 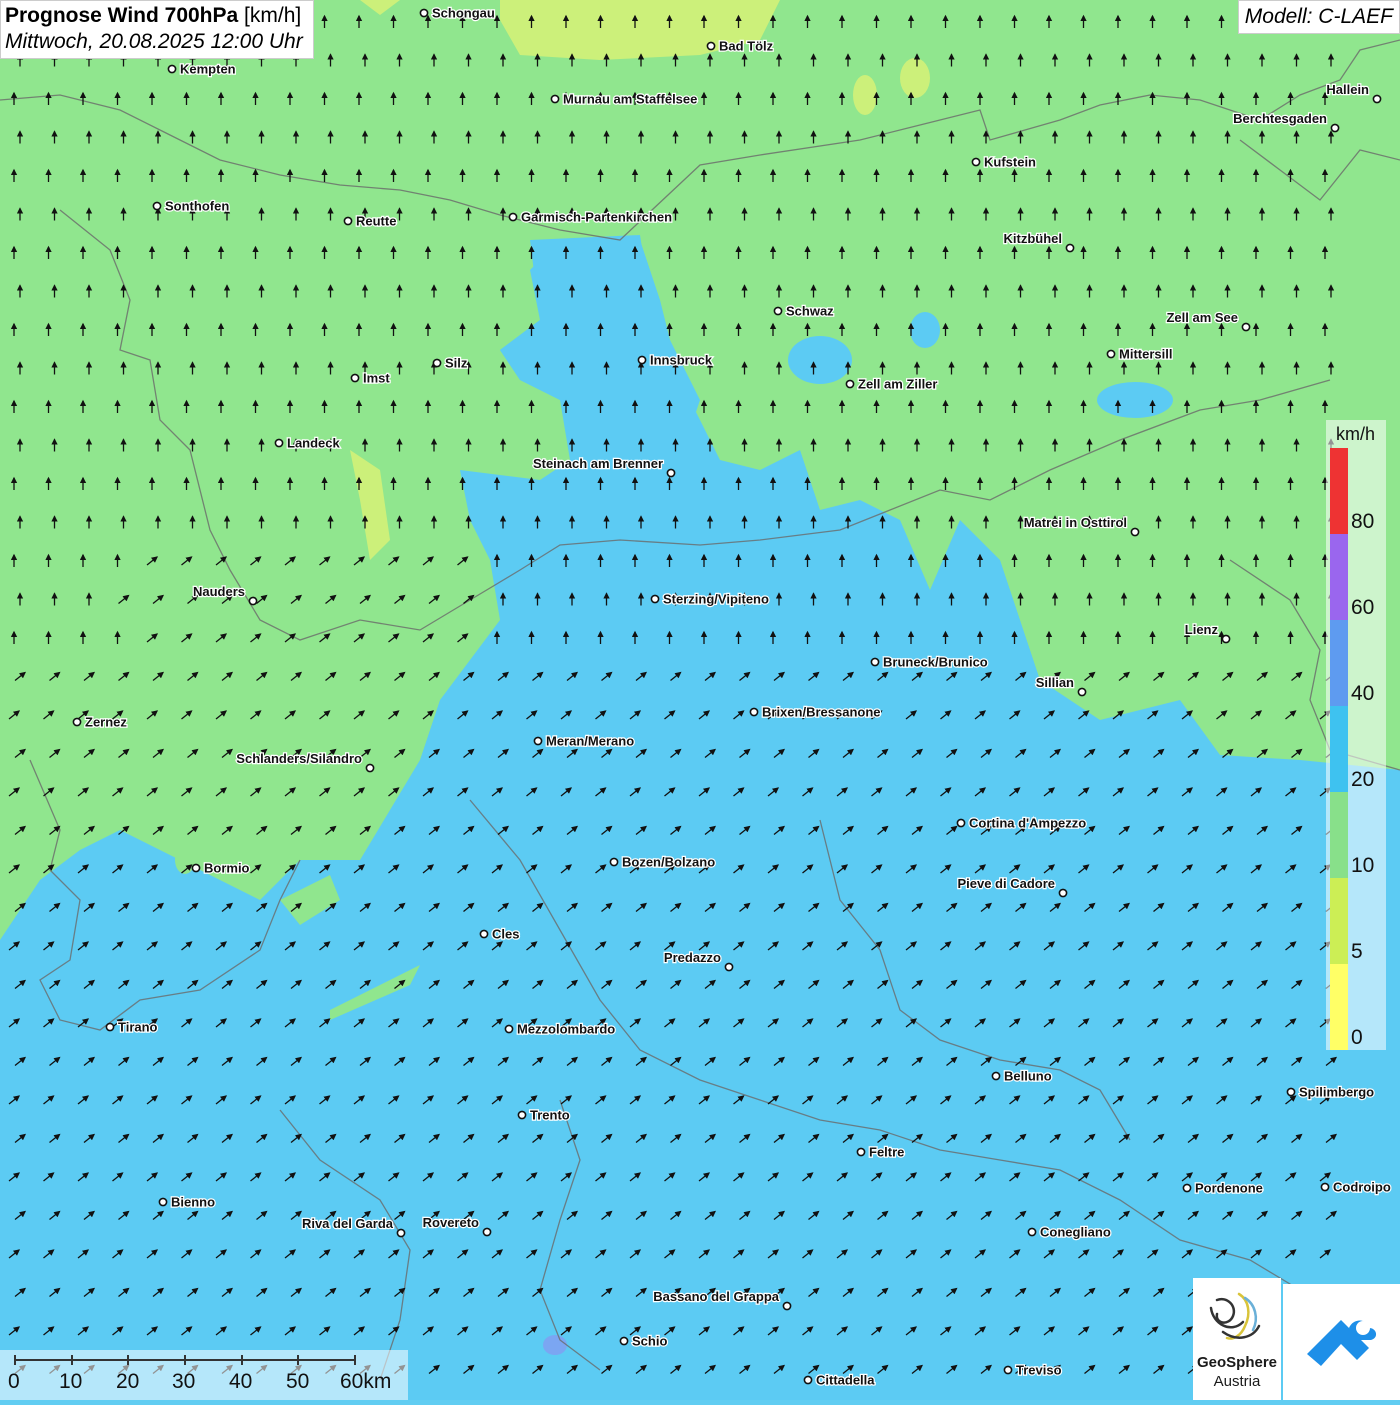 I want to click on place-label: Reutte, so click(x=376, y=221).